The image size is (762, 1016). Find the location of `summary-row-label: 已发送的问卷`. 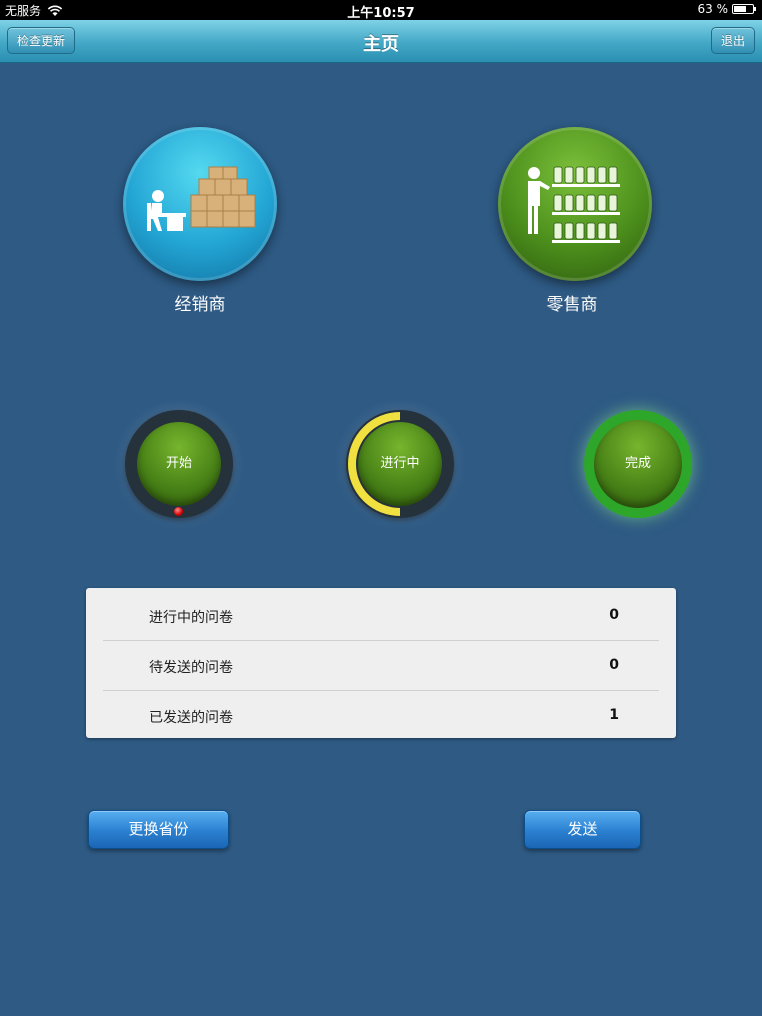

summary-row-label: 已发送的问卷 is located at coordinates (191, 718).